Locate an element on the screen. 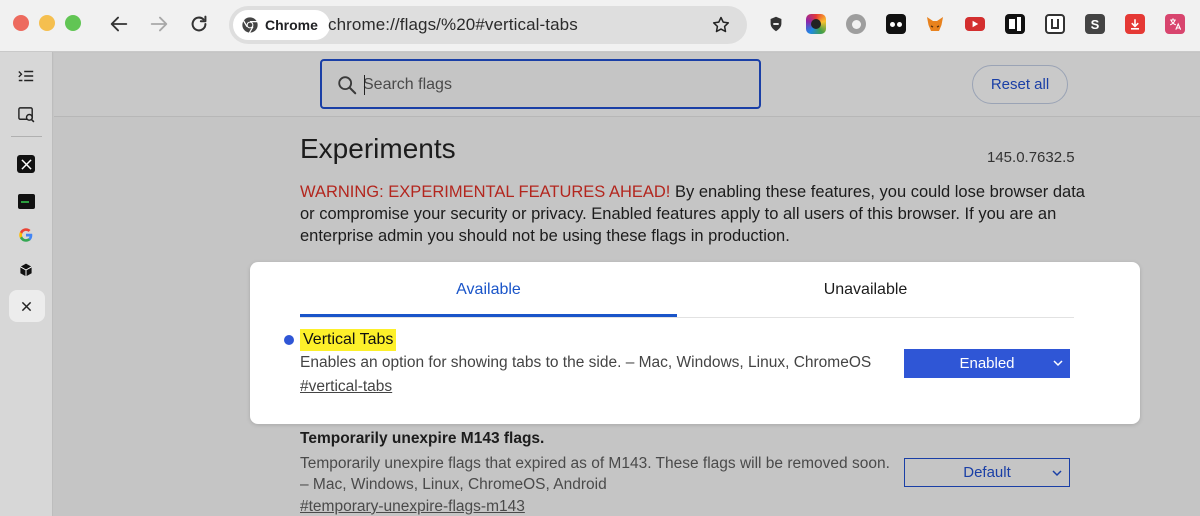 The image size is (1200, 516). close-icon is located at coordinates (26, 306).